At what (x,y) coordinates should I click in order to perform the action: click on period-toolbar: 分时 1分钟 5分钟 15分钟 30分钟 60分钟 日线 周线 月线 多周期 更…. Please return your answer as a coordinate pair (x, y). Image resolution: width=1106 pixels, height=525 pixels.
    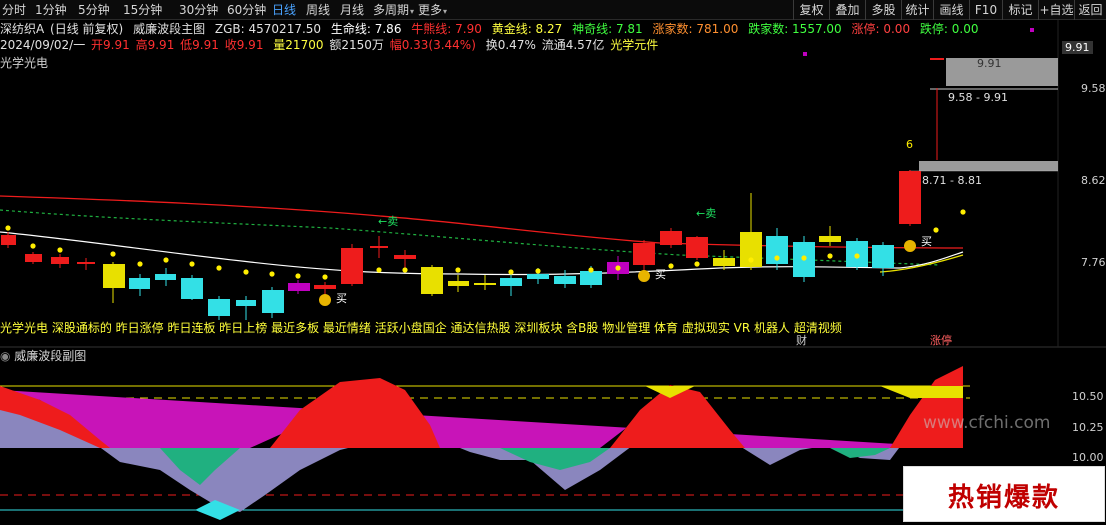
    Looking at the image, I should click on (553, 10).